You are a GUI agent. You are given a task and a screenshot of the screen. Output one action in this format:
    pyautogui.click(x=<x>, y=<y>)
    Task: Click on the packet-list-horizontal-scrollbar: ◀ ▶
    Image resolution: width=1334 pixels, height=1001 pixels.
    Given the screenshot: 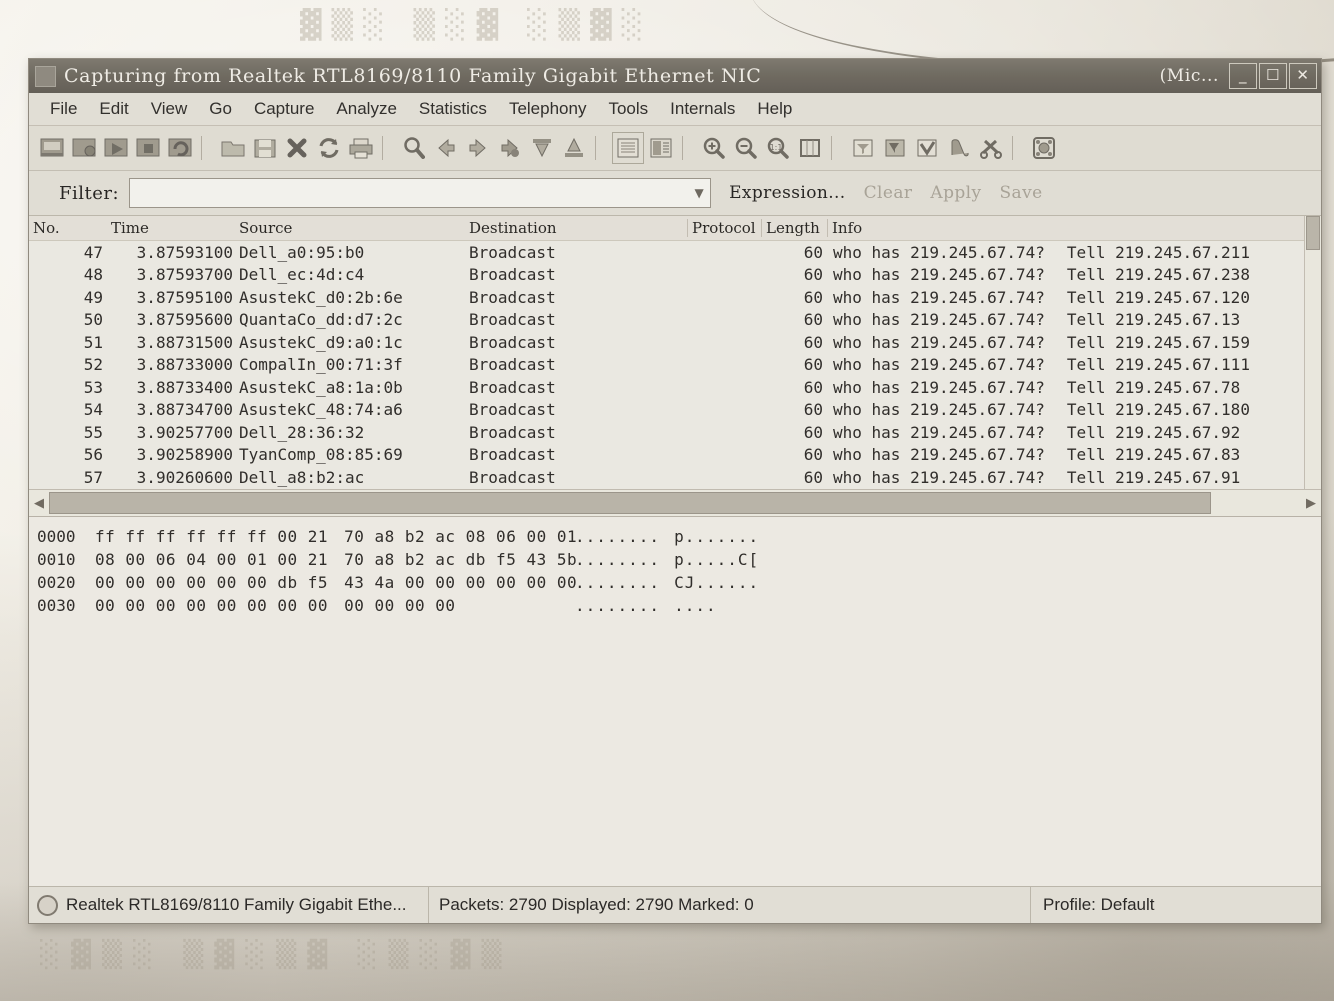 What is the action you would take?
    pyautogui.click(x=675, y=502)
    